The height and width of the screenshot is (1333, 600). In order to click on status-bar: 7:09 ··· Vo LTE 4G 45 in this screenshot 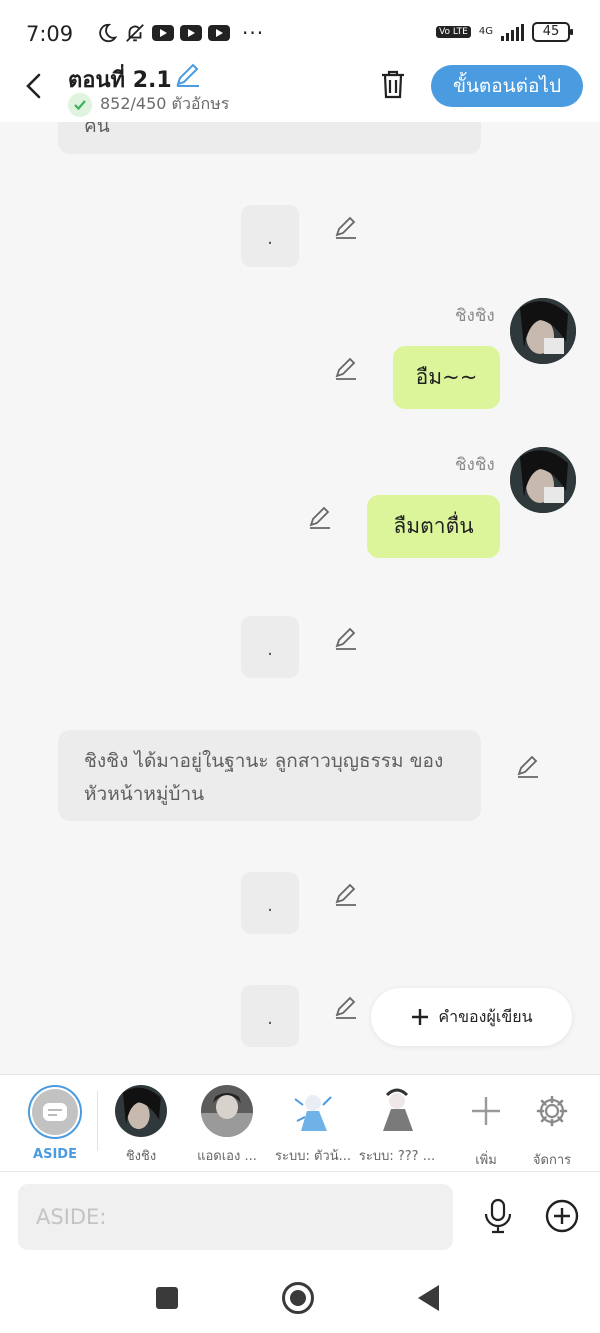, I will do `click(300, 31)`.